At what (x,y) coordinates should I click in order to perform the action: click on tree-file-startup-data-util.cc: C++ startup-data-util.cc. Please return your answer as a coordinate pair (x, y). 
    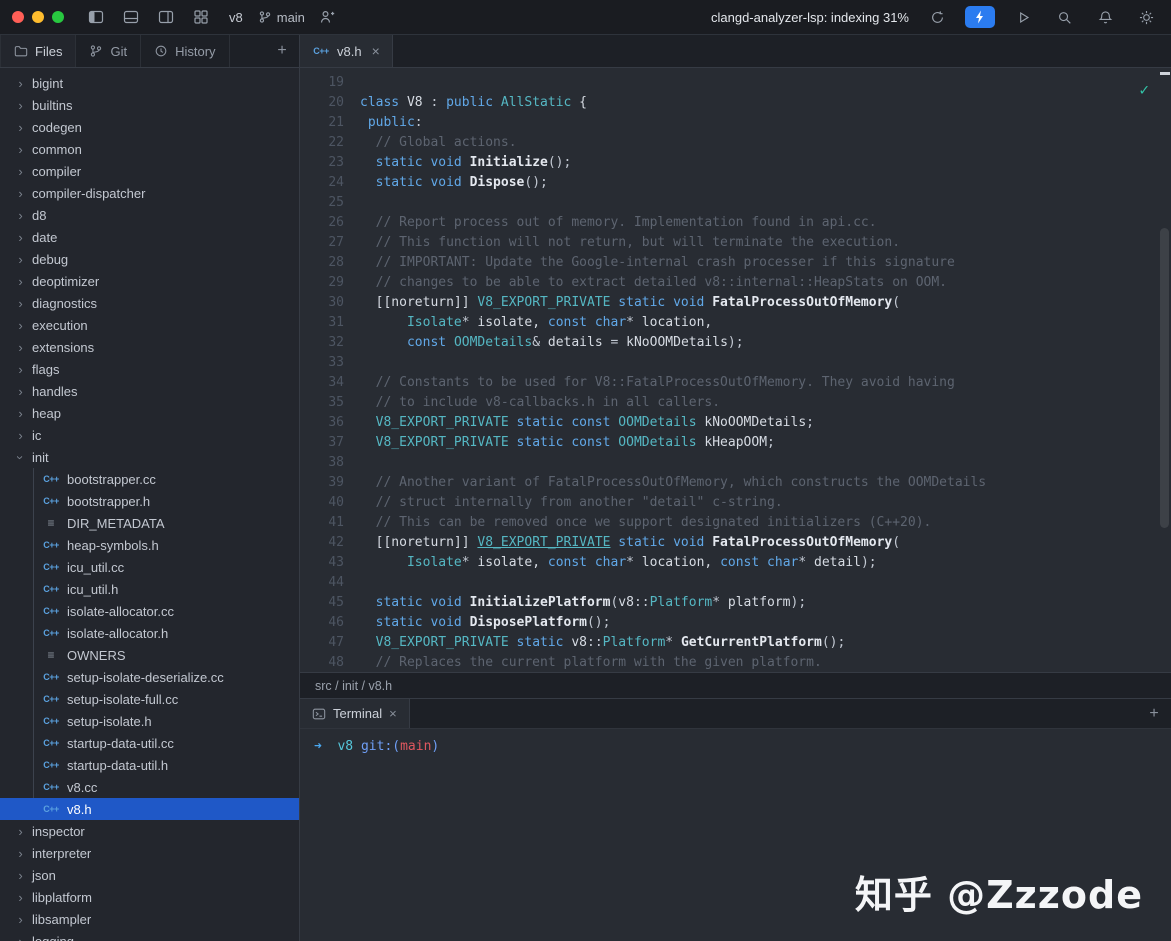
    Looking at the image, I should click on (149, 743).